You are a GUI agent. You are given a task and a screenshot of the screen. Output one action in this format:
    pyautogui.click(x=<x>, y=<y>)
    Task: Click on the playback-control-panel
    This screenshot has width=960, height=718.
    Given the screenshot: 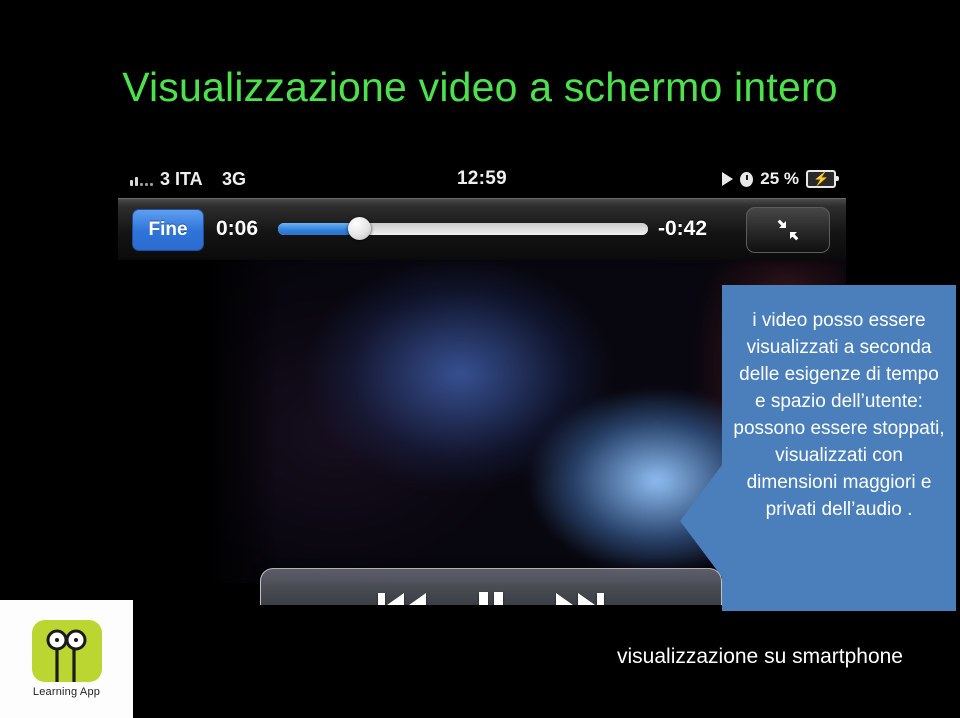 What is the action you would take?
    pyautogui.click(x=491, y=586)
    